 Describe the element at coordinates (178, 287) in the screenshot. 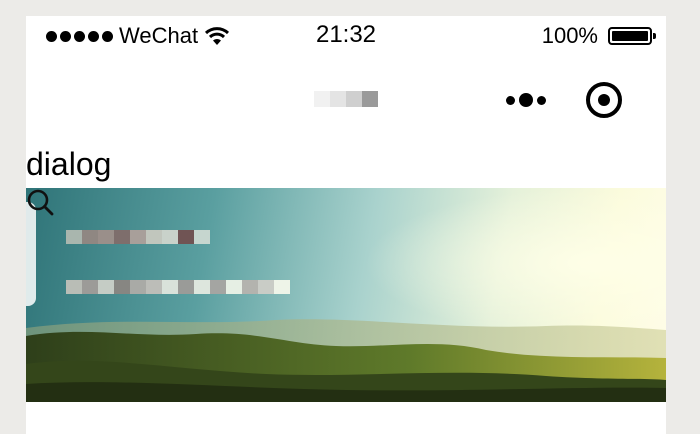

I see `banner-subtitle-pixelated` at that location.